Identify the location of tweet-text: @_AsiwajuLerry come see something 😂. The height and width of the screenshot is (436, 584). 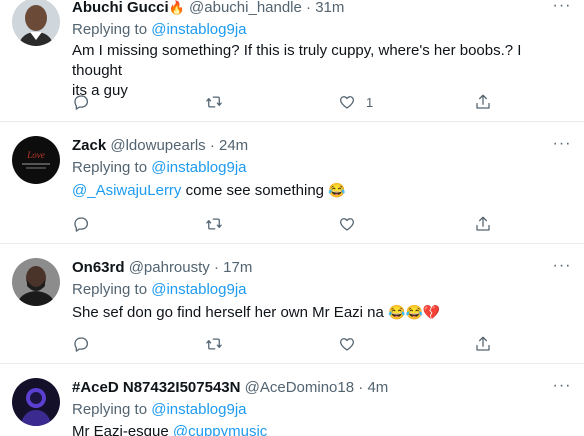
(322, 190).